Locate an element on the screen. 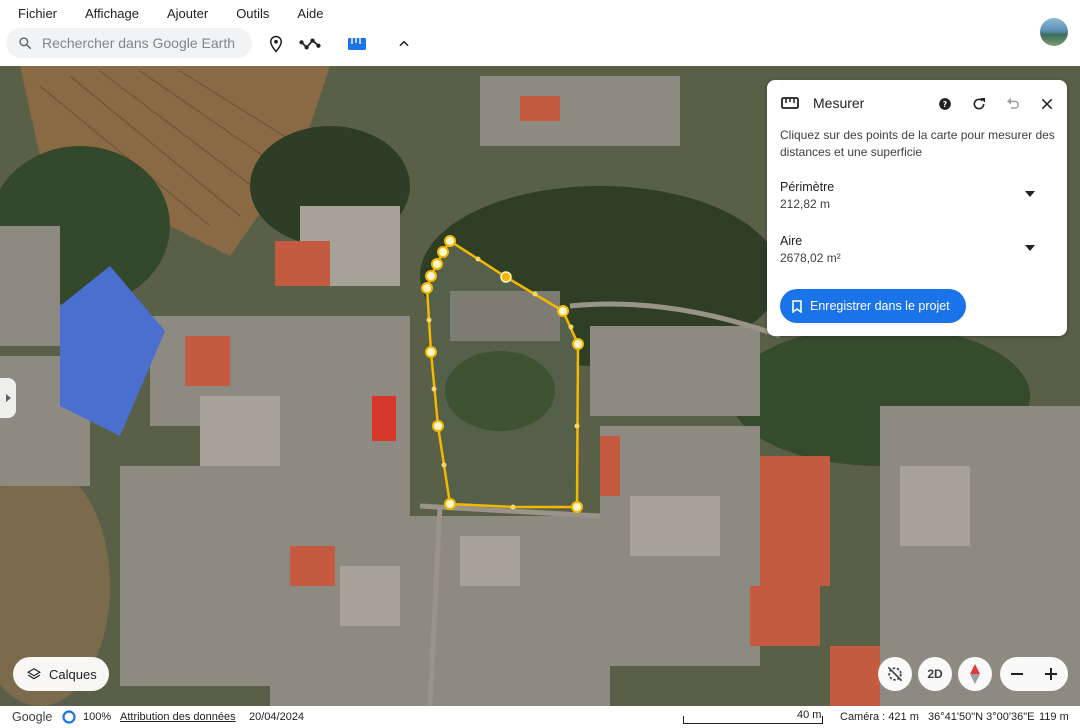 The image size is (1080, 728). undo-icon is located at coordinates (1013, 103).